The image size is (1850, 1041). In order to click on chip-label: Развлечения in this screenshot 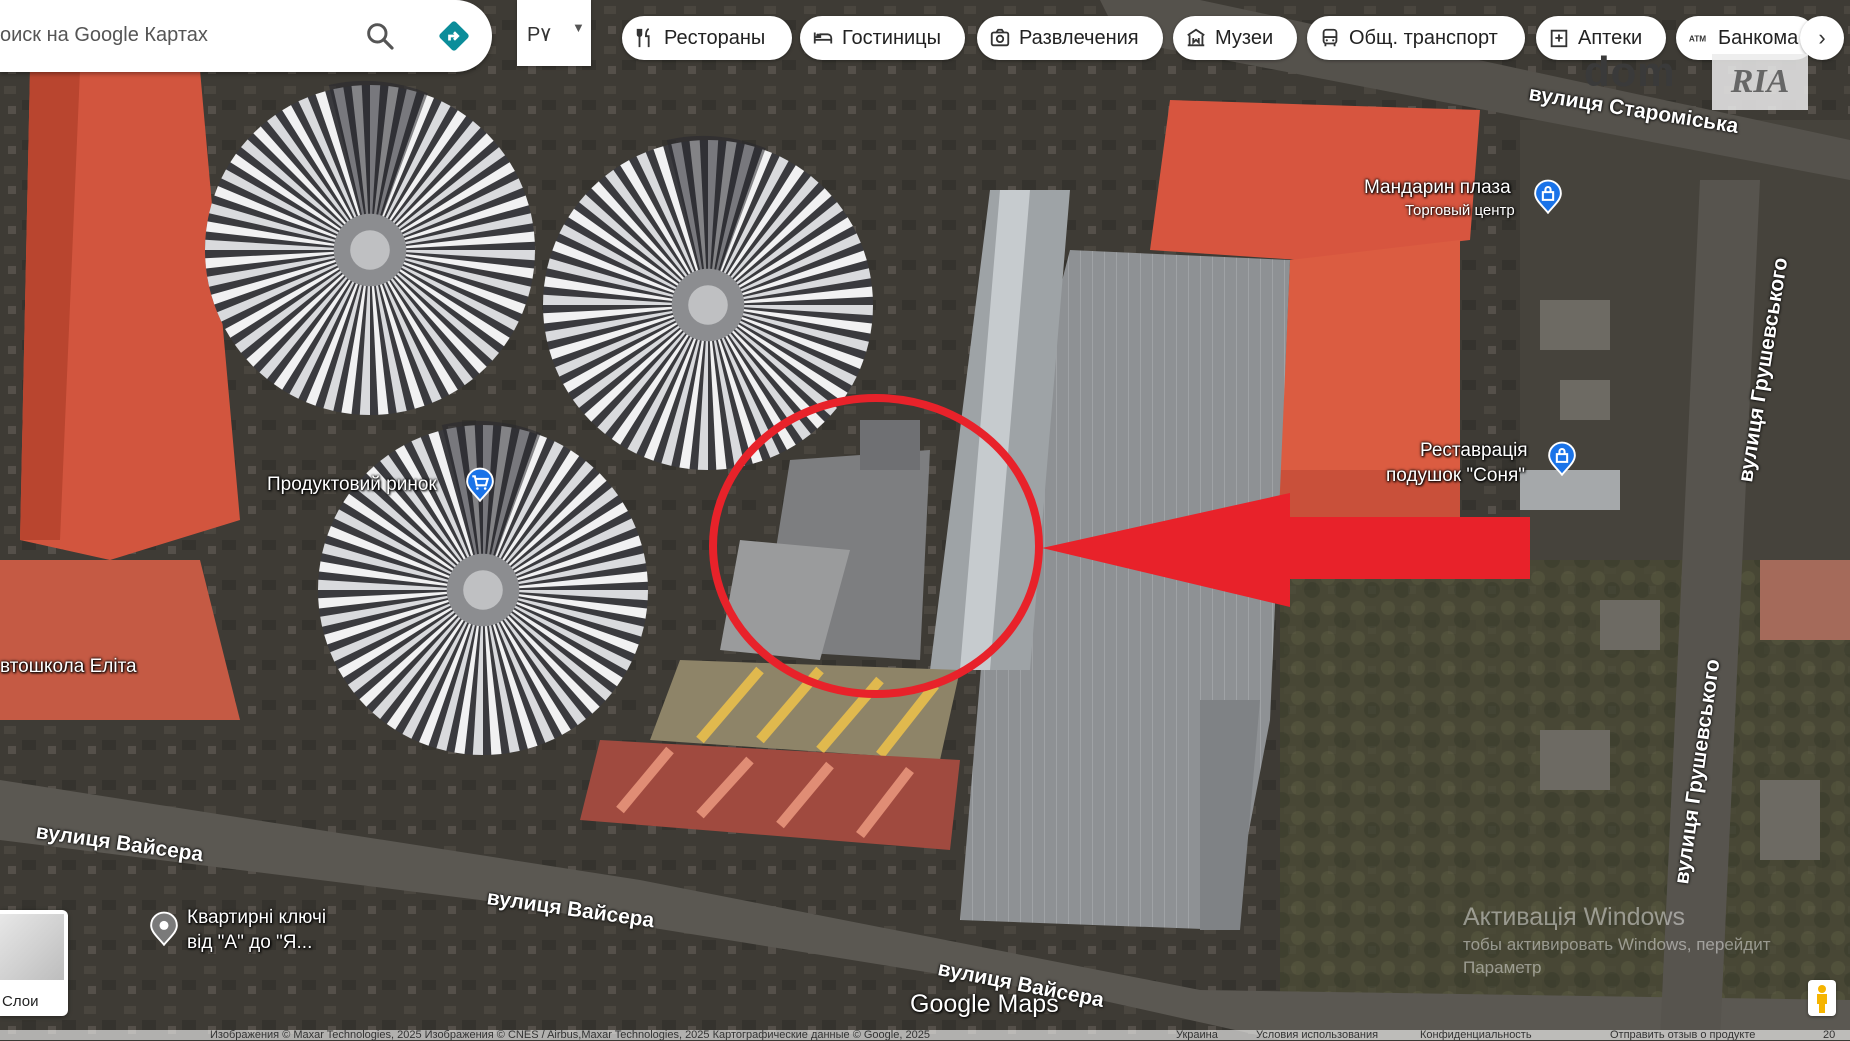, I will do `click(1079, 37)`.